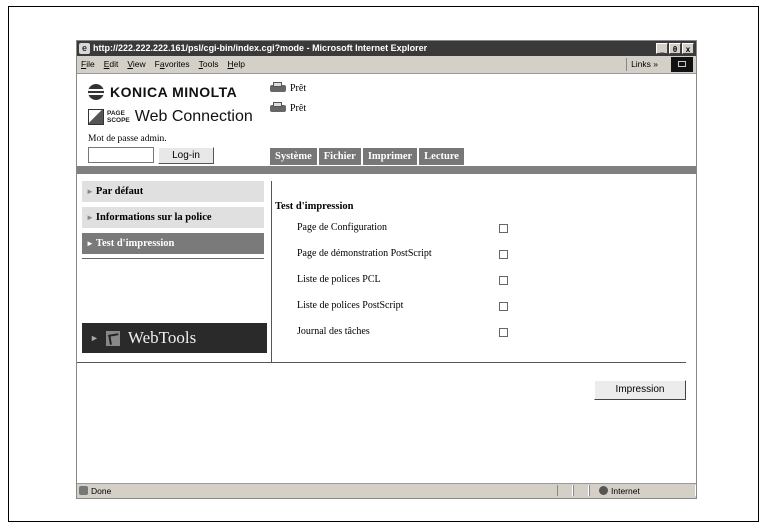 This screenshot has height=530, width=769. Describe the element at coordinates (503, 280) in the screenshot. I see `checkbox-liste-pcl` at that location.